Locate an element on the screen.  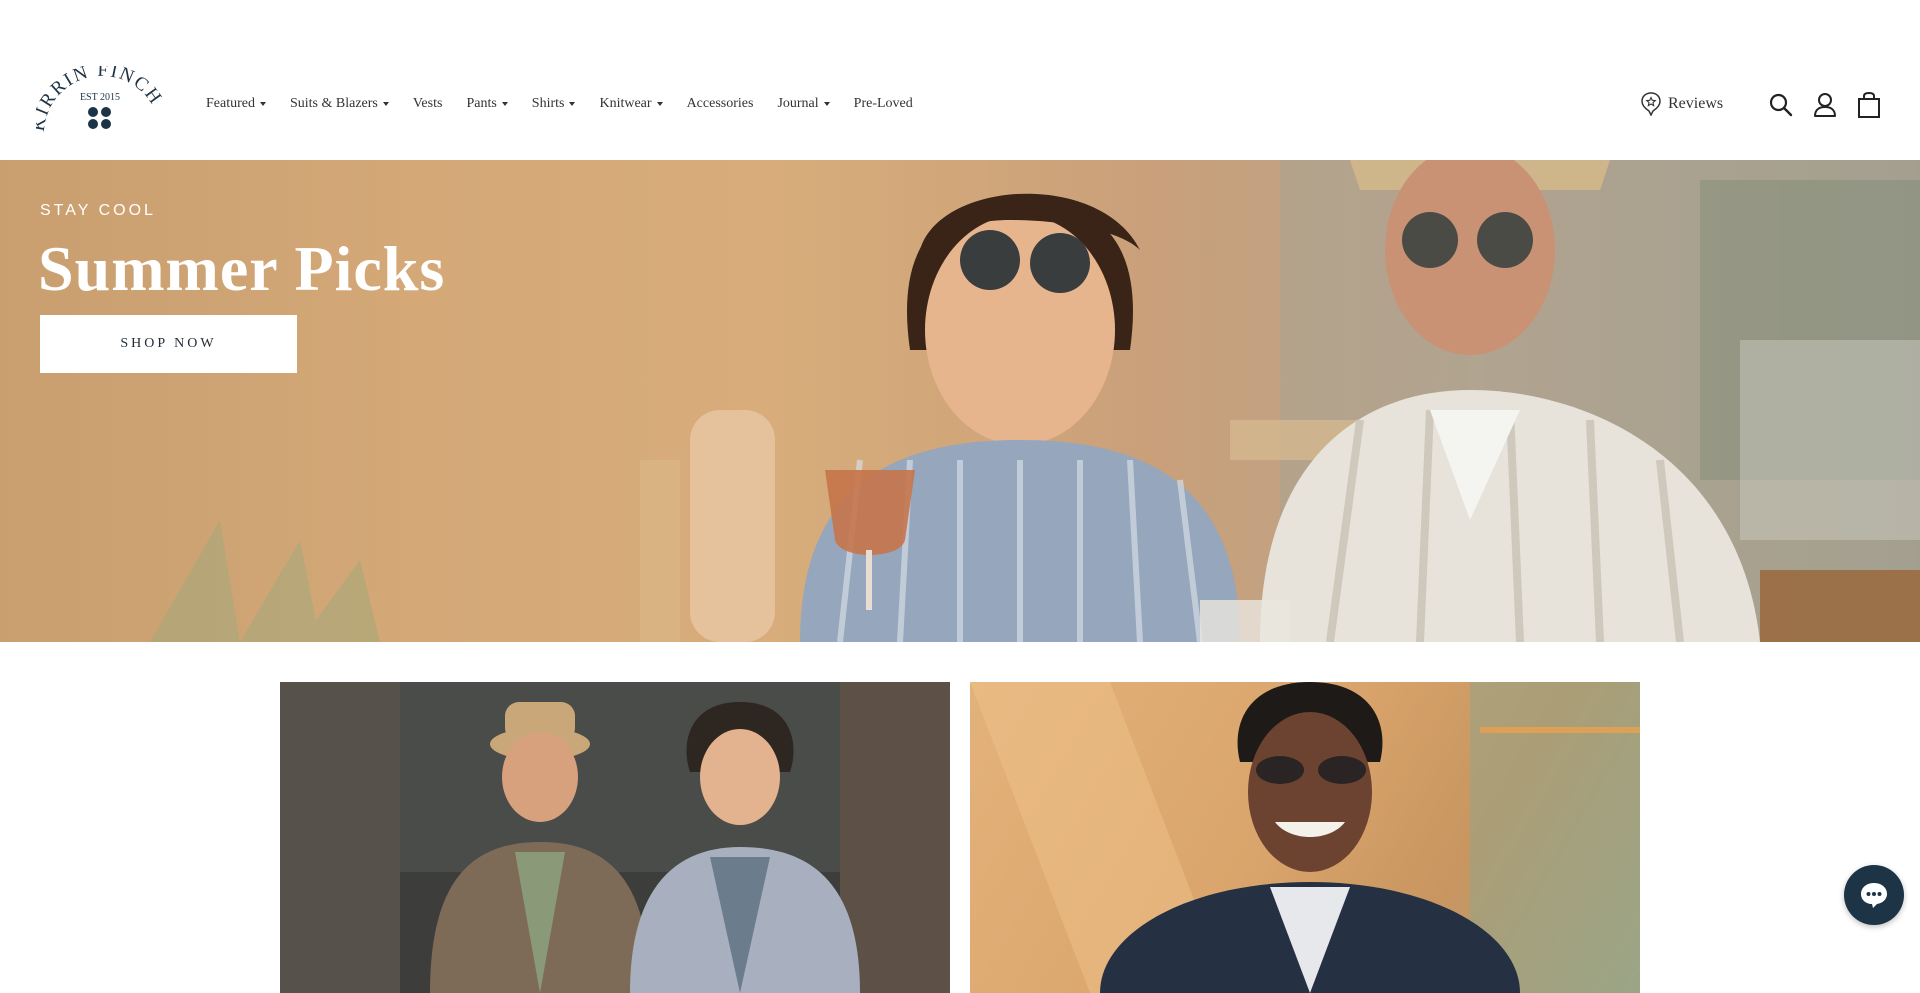
nav-item-suits-blazers: Suits & Blazers is located at coordinates (339, 104).